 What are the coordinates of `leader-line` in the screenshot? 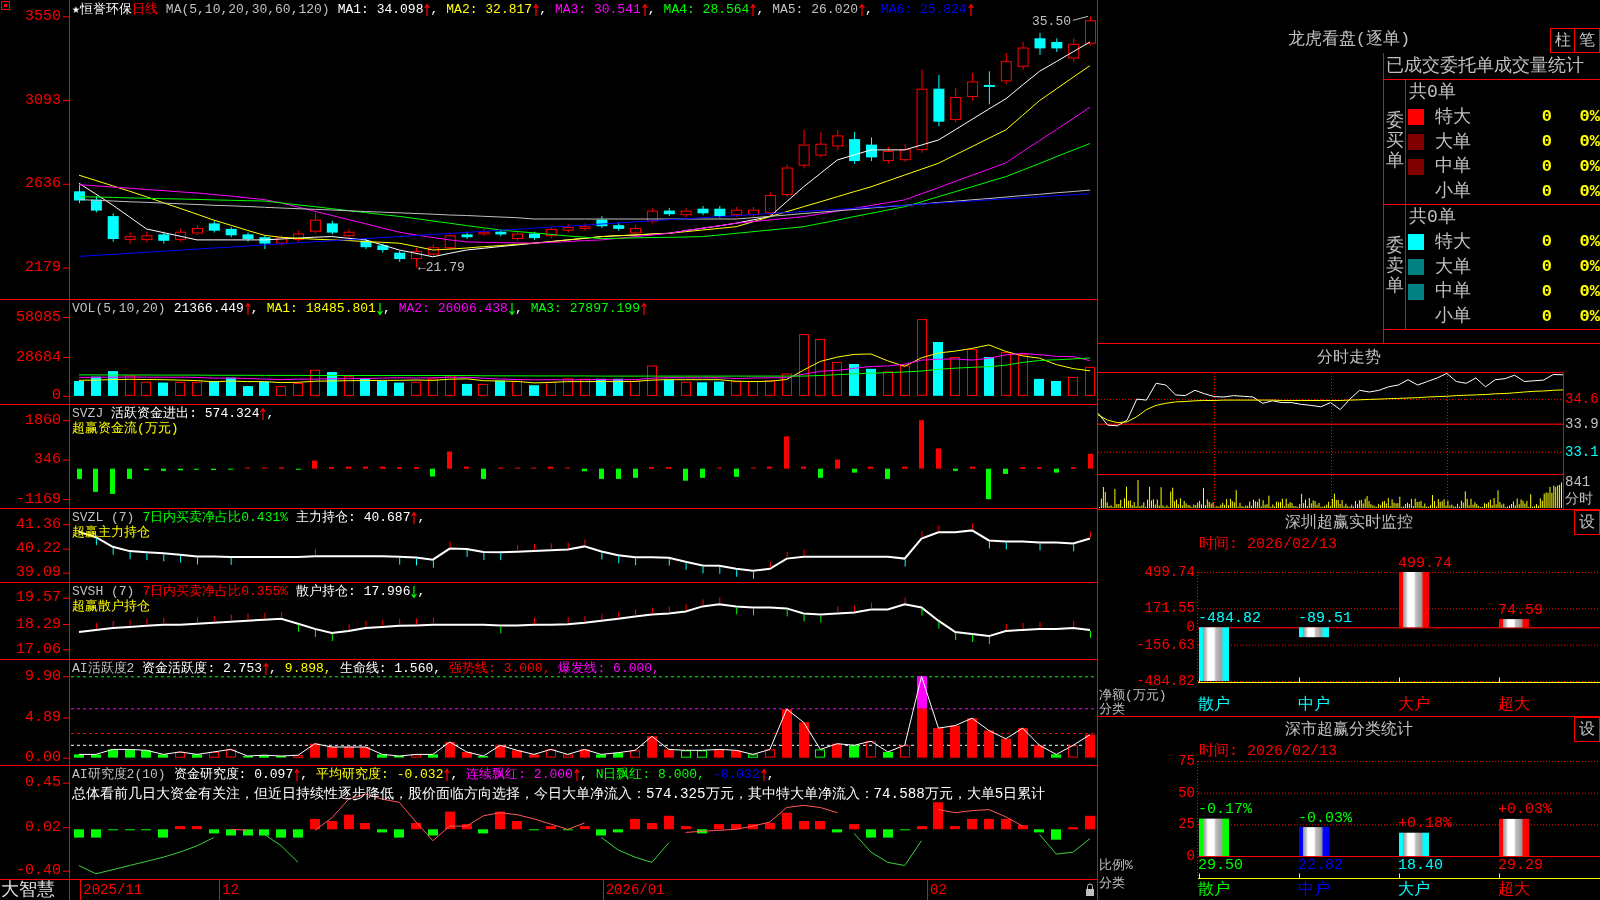 It's located at (1080, 18).